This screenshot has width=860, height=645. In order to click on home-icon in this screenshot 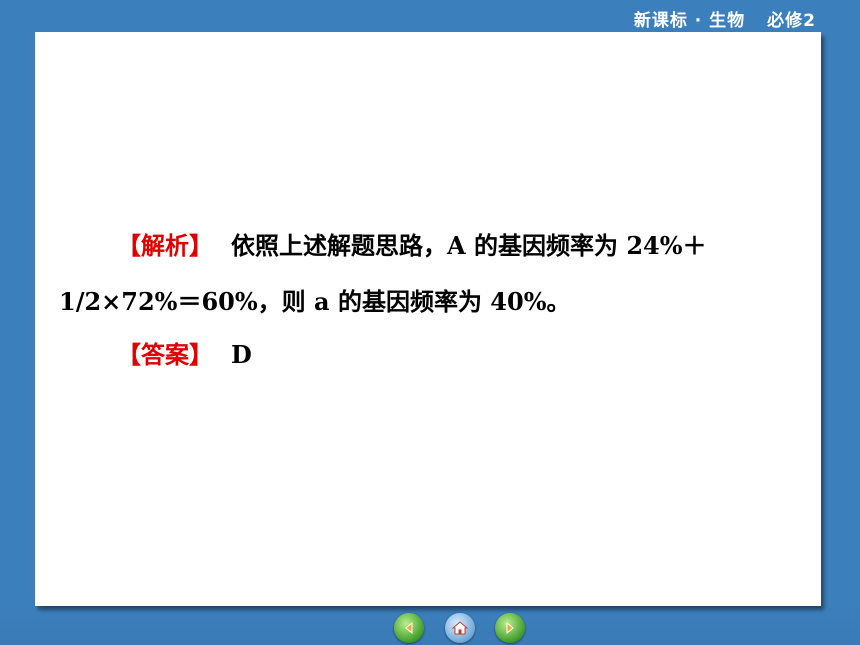, I will do `click(460, 628)`.